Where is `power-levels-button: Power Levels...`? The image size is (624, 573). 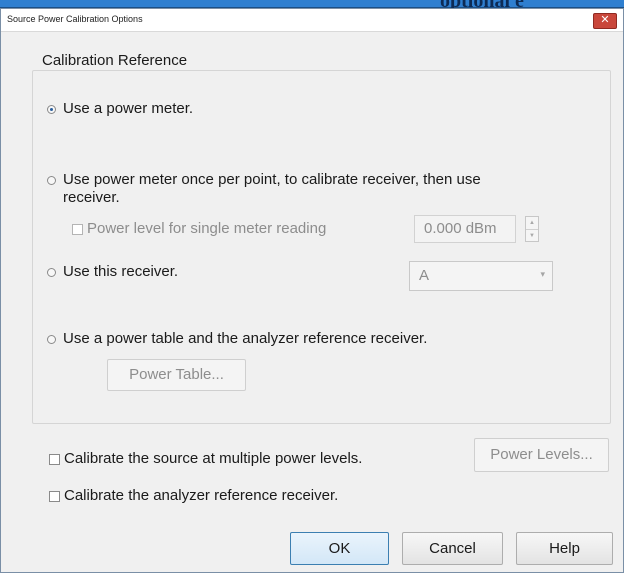
power-levels-button: Power Levels... is located at coordinates (541, 455).